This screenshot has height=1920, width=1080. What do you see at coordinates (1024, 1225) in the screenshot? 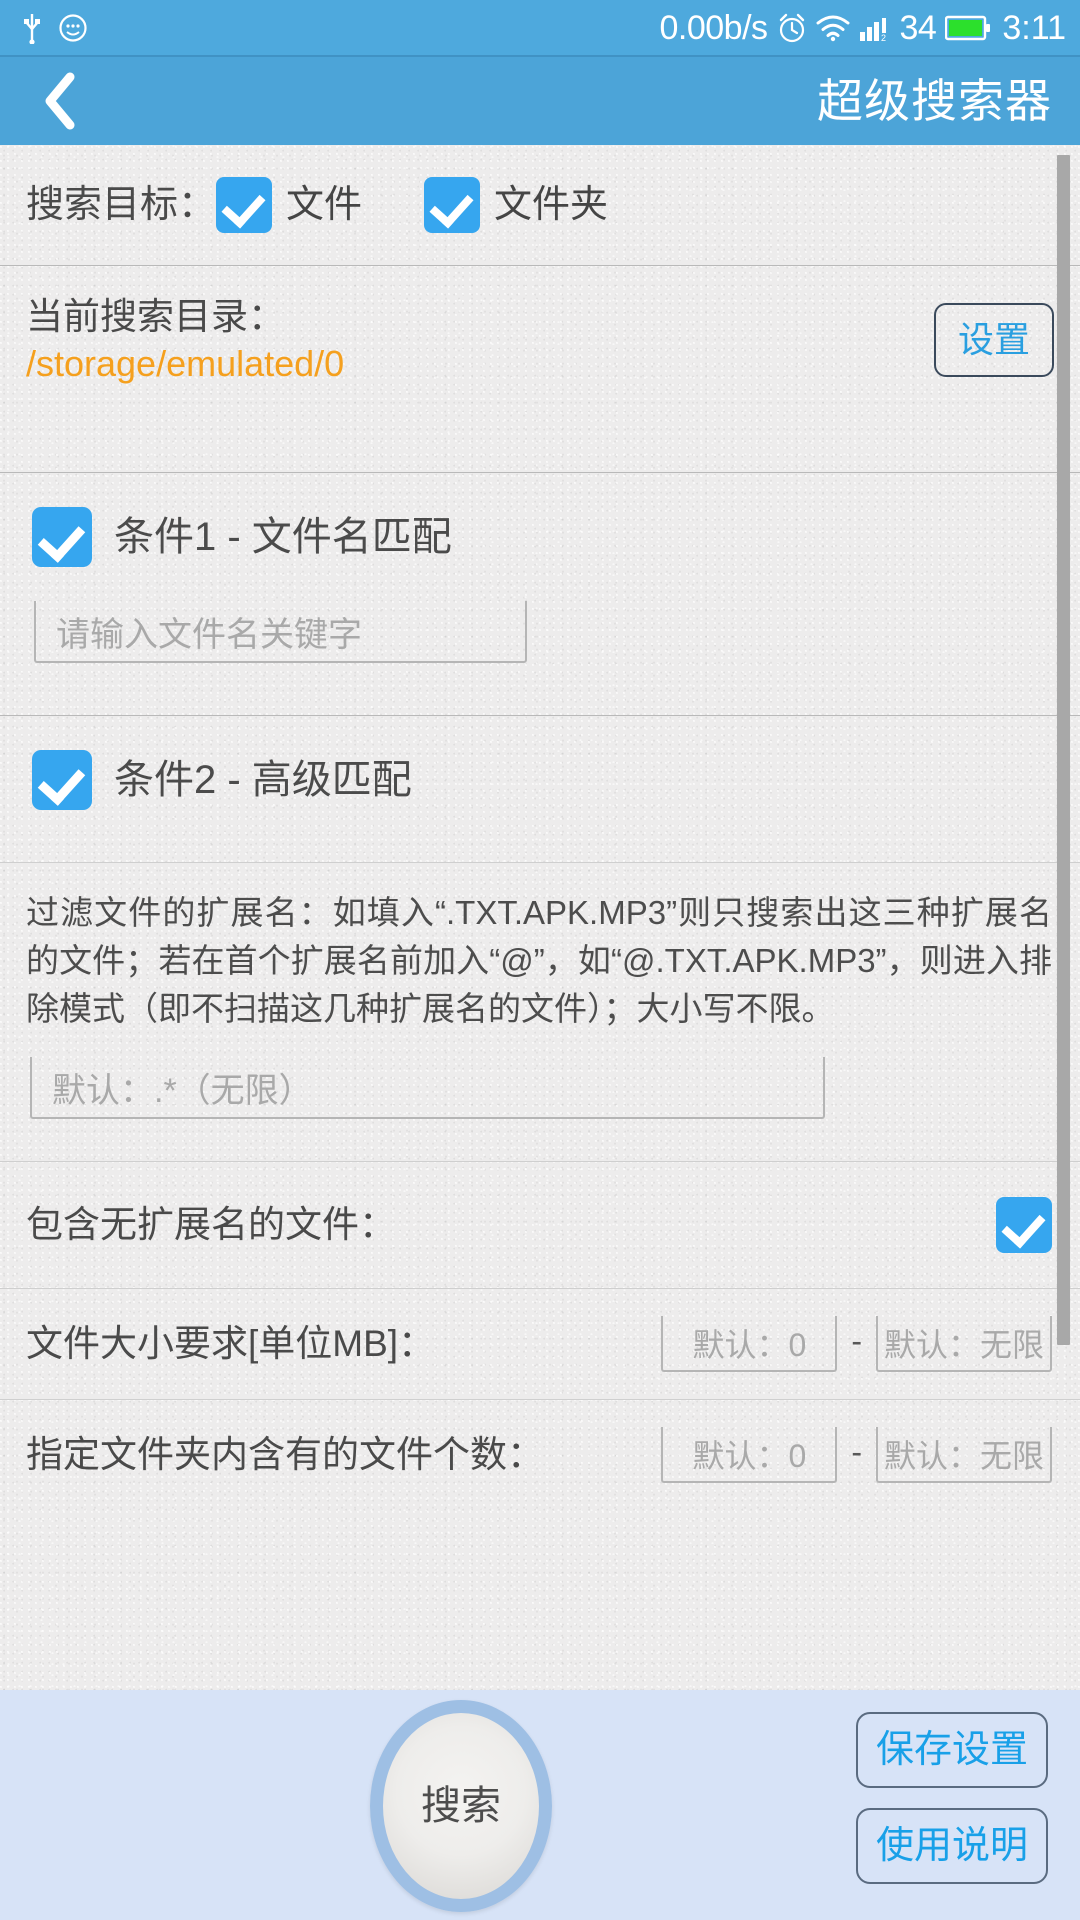
I see `checkbox-include-no-extension` at bounding box center [1024, 1225].